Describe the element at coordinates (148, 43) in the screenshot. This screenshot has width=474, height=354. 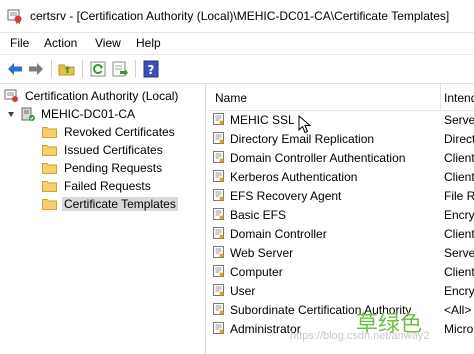
I see `menu-help: Help` at that location.